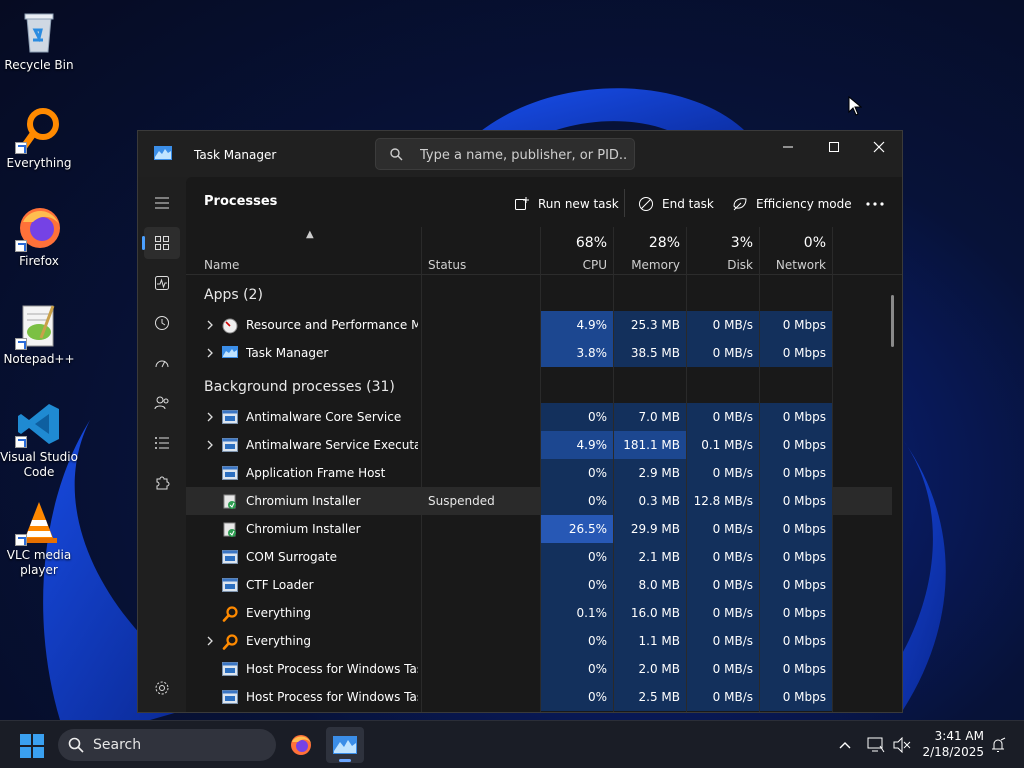  What do you see at coordinates (566, 204) in the screenshot?
I see `run-new-task-button: Run new task` at bounding box center [566, 204].